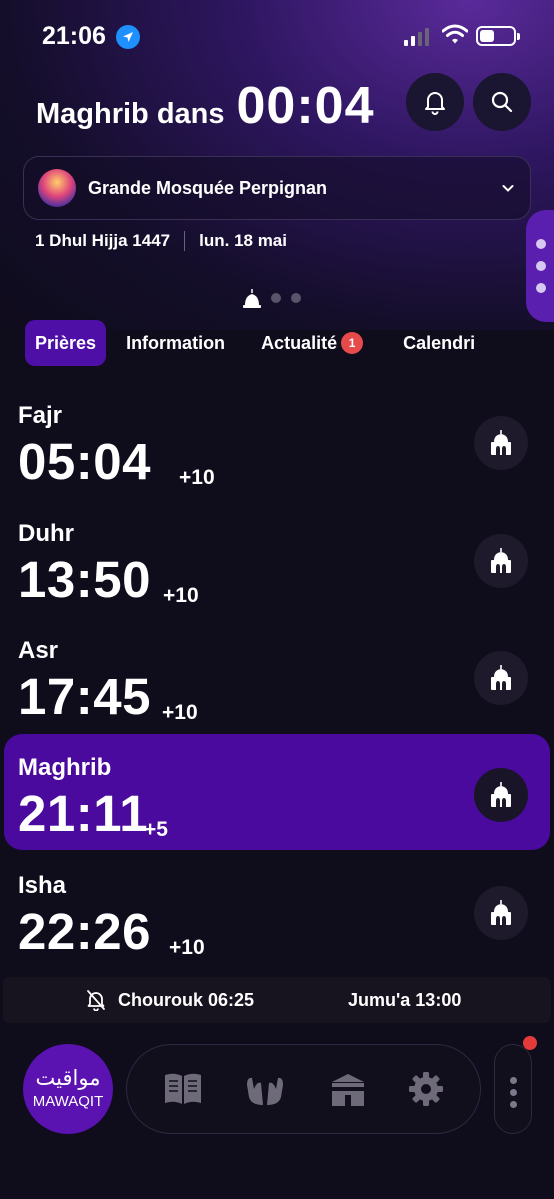 Image resolution: width=554 pixels, height=1199 pixels. I want to click on prayer-time: 17:45, so click(84, 696).